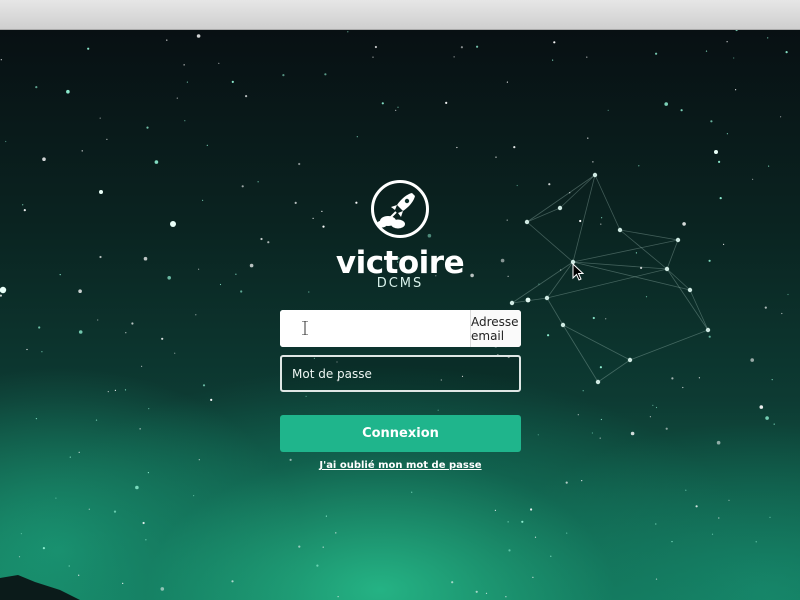 The width and height of the screenshot is (800, 600). I want to click on mouse-pointer-icon, so click(578, 272).